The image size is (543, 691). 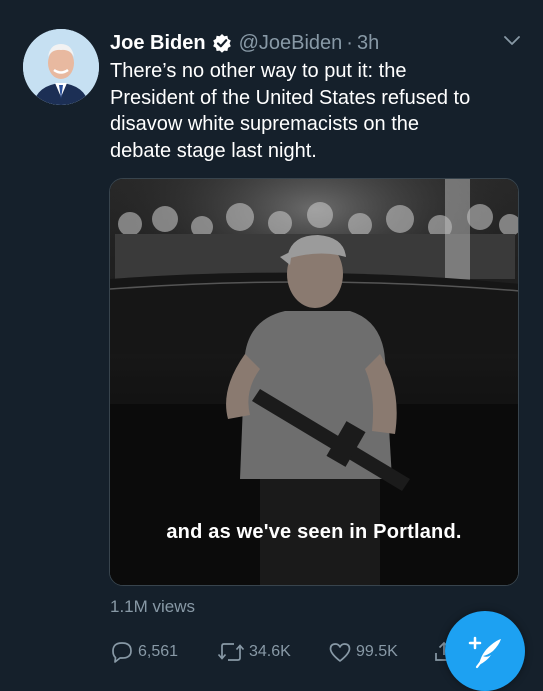 What do you see at coordinates (368, 43) in the screenshot?
I see `timestamp: 3h` at bounding box center [368, 43].